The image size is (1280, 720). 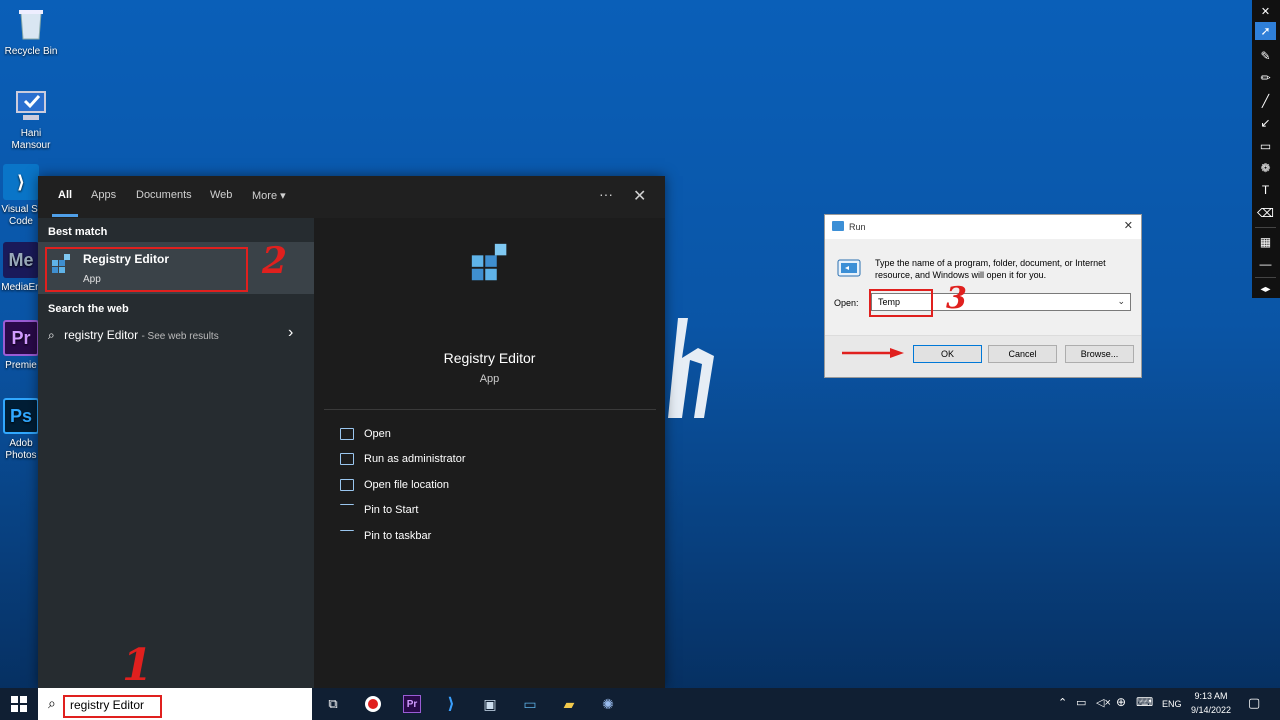 I want to click on desktop-icon-photoshop: Ps Adob Photos, so click(x=21, y=430).